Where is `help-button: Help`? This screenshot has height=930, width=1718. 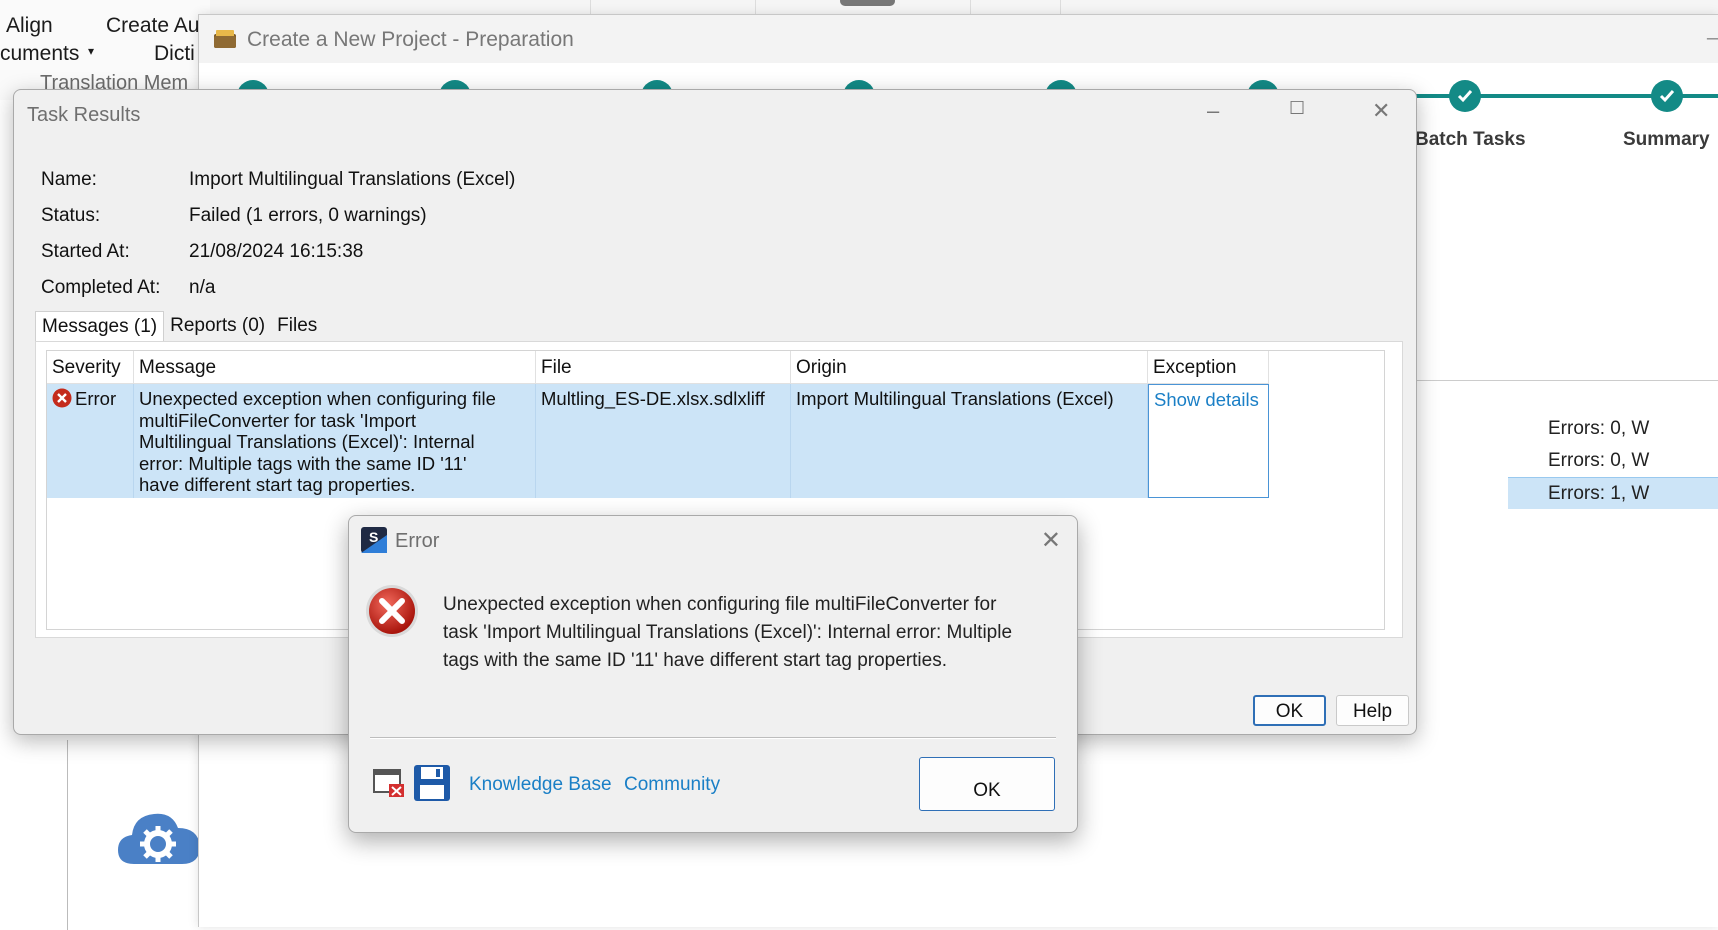
help-button: Help is located at coordinates (1372, 710).